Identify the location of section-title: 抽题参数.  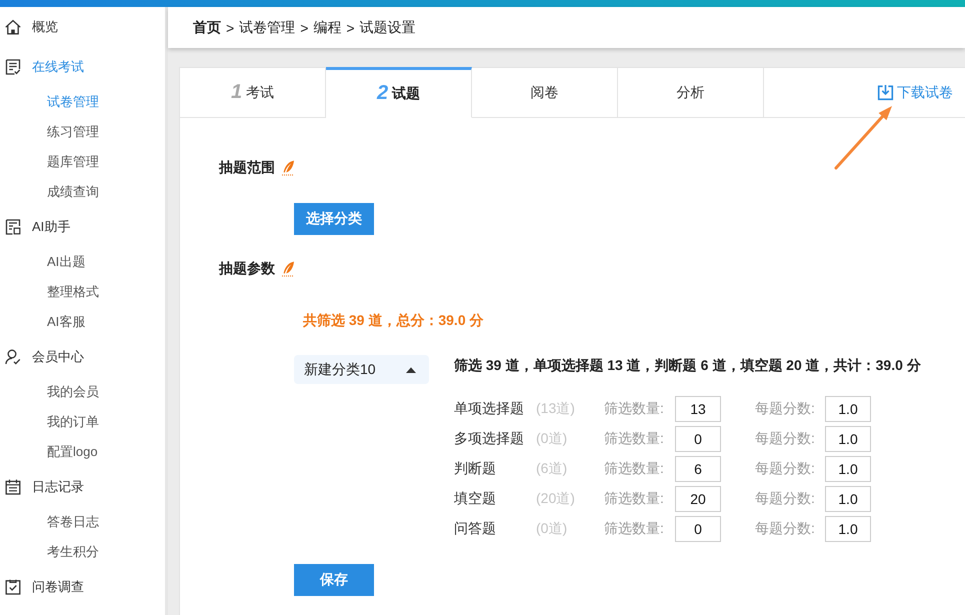
(247, 269).